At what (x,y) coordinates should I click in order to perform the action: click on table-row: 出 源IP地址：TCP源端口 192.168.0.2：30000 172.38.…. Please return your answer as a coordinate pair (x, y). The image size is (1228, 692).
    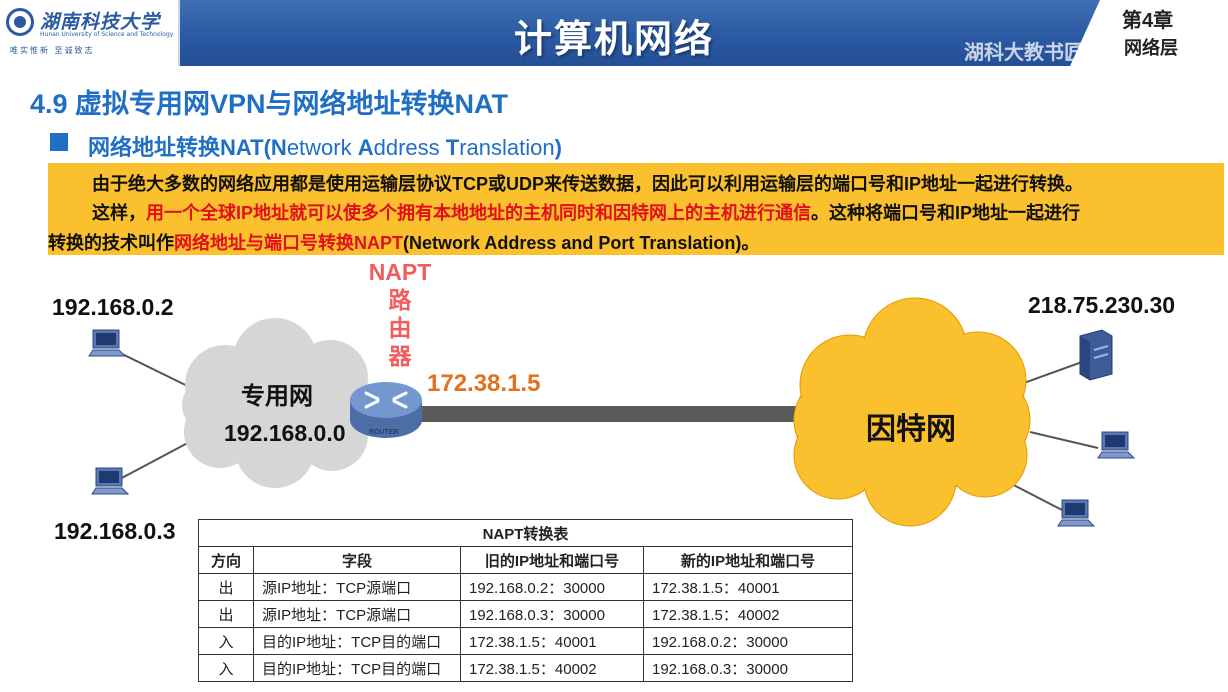
    Looking at the image, I should click on (525, 587).